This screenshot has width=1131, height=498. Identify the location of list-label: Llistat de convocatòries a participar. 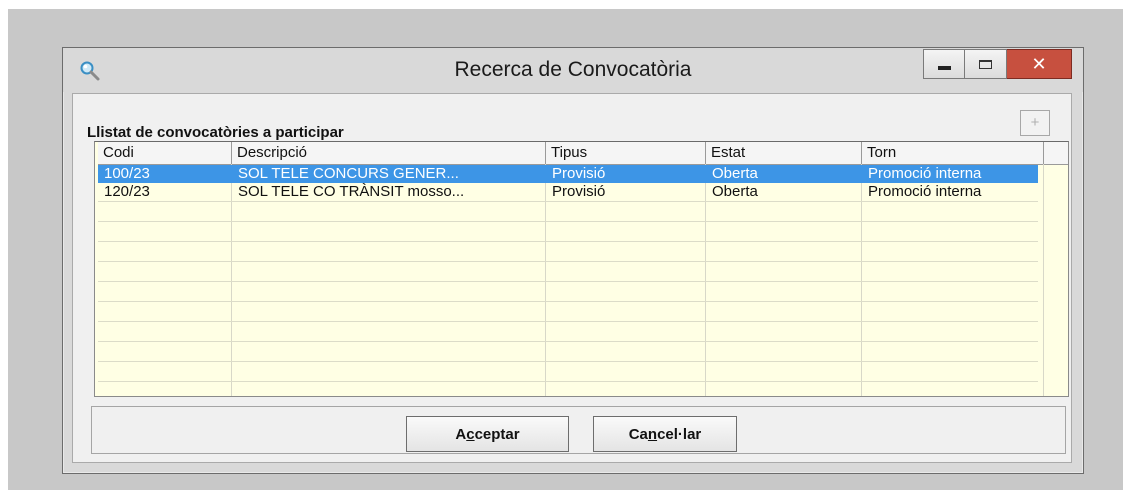
(215, 132).